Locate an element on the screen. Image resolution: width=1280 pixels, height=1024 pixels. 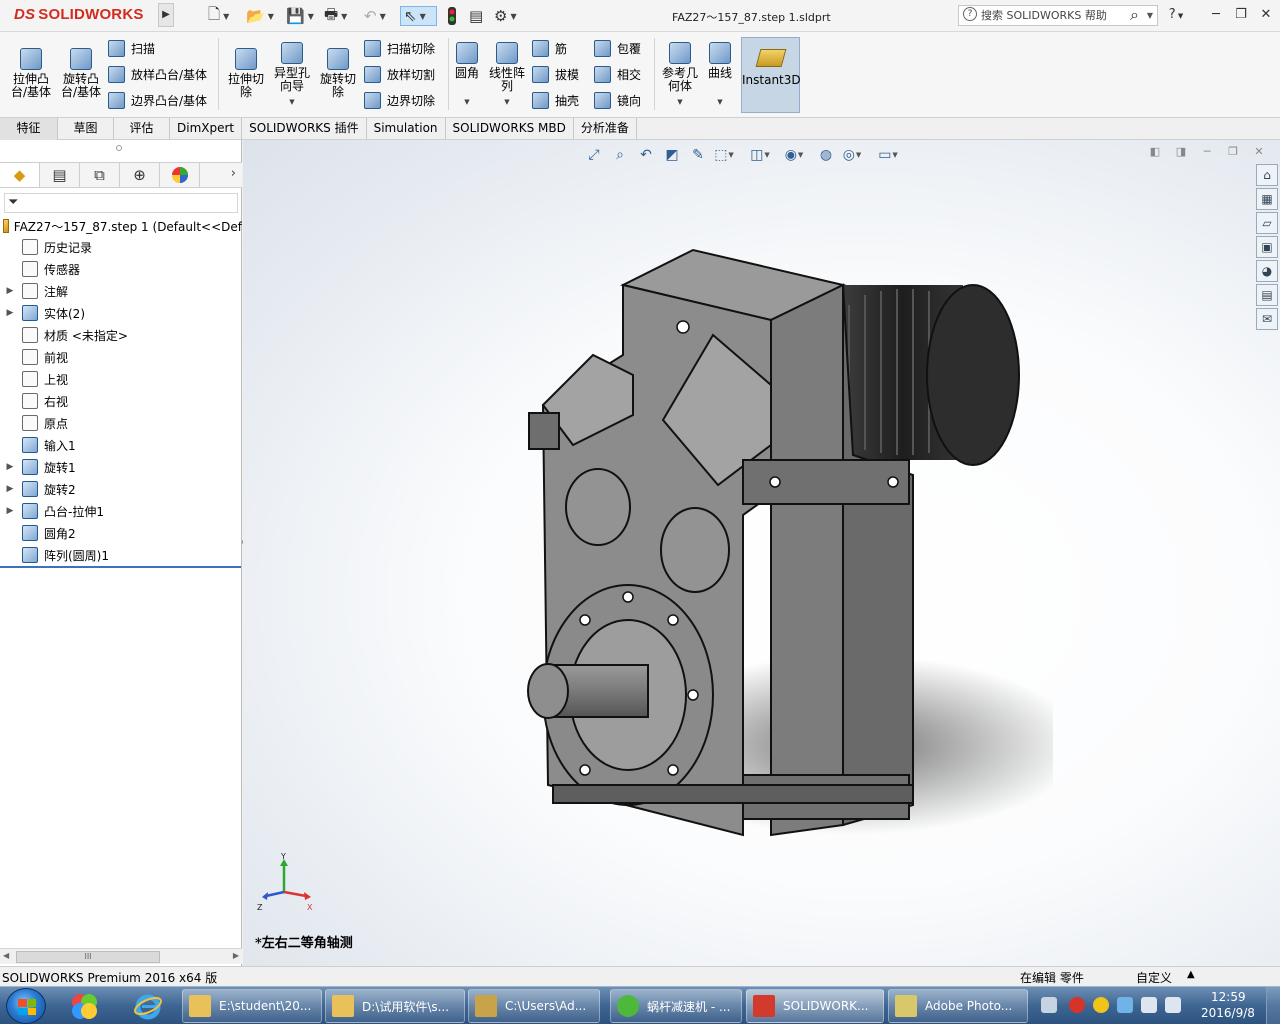
tree-item-import1: 输入1 is located at coordinates (121, 445).